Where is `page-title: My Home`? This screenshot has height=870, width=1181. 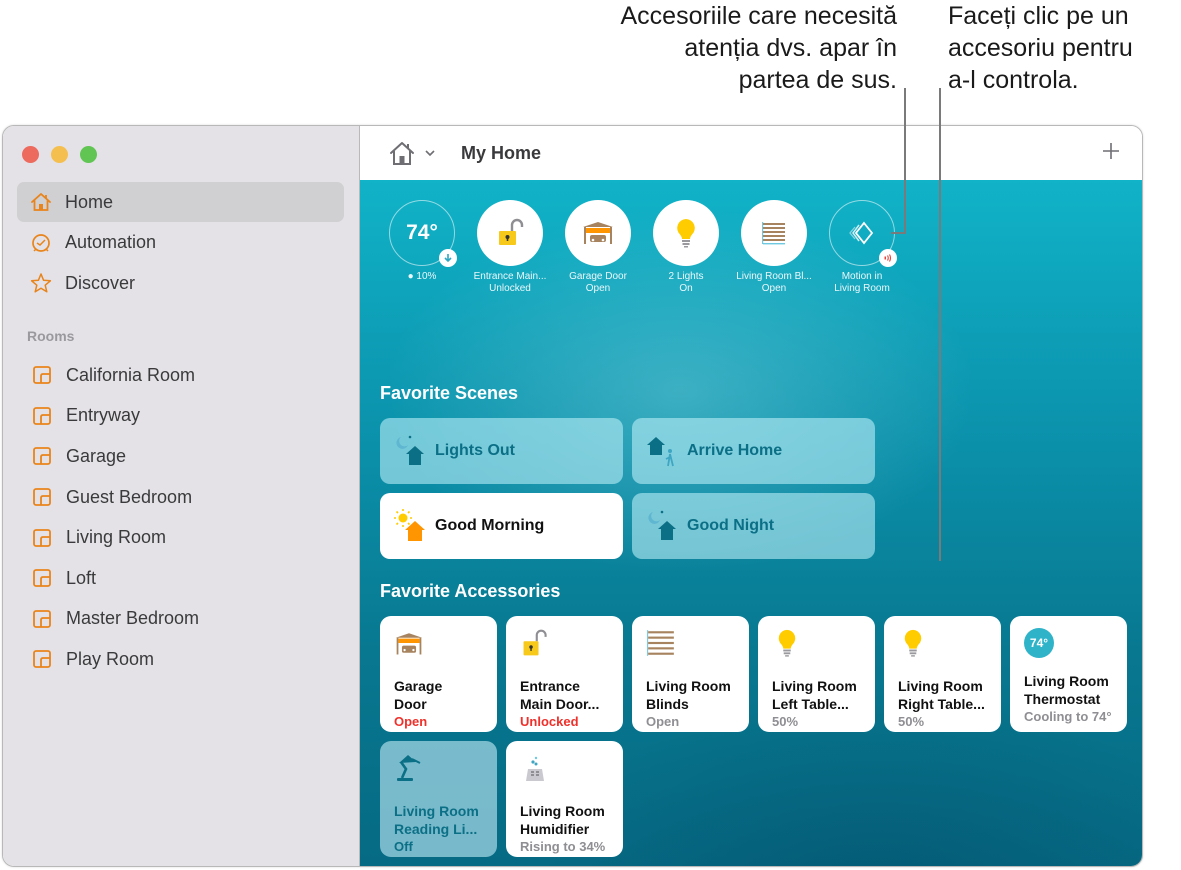 page-title: My Home is located at coordinates (501, 152).